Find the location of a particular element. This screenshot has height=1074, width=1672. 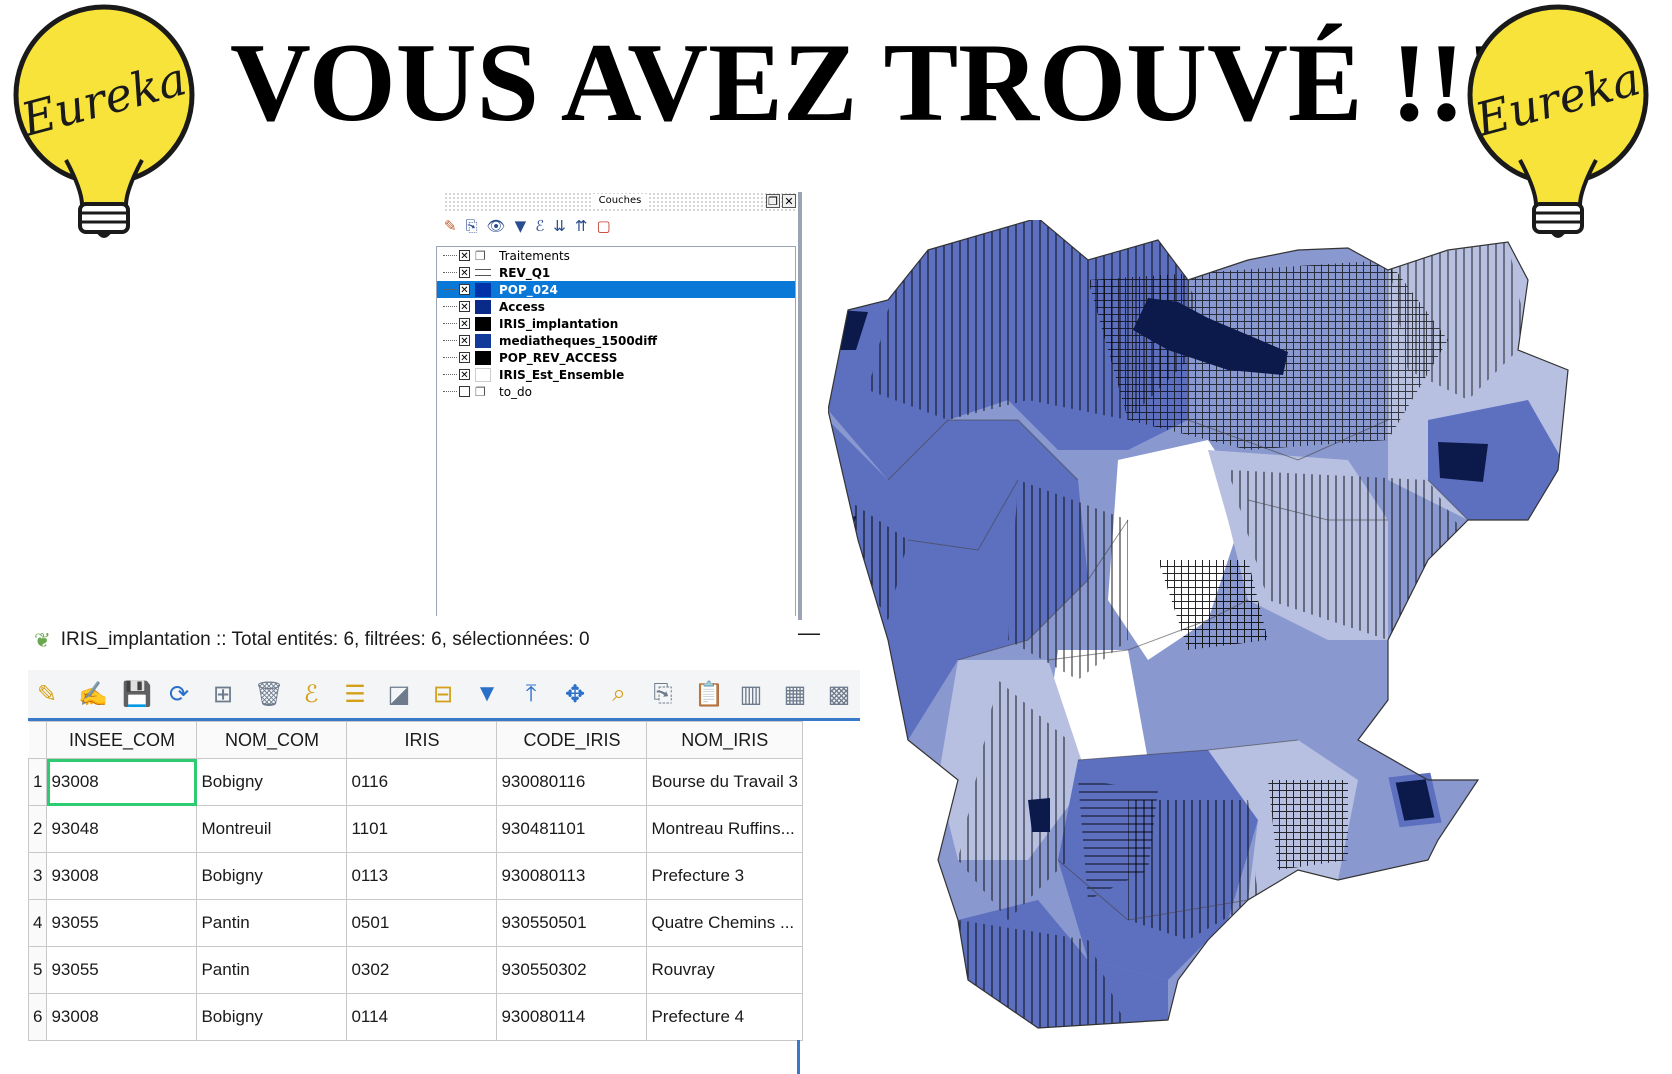

column-header: CODE_IRIS is located at coordinates (572, 740).